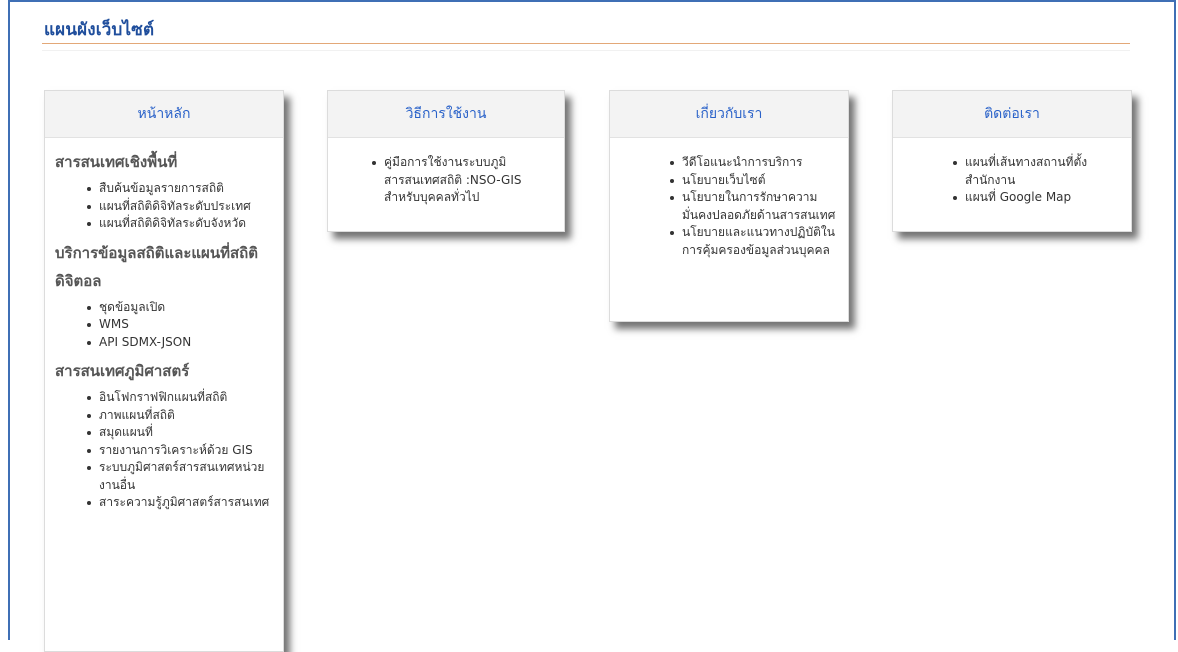 This screenshot has height=652, width=1178. I want to click on sitemap-link: อินโฟกราฟฟิกแผนที่สถิติ, so click(180, 398).